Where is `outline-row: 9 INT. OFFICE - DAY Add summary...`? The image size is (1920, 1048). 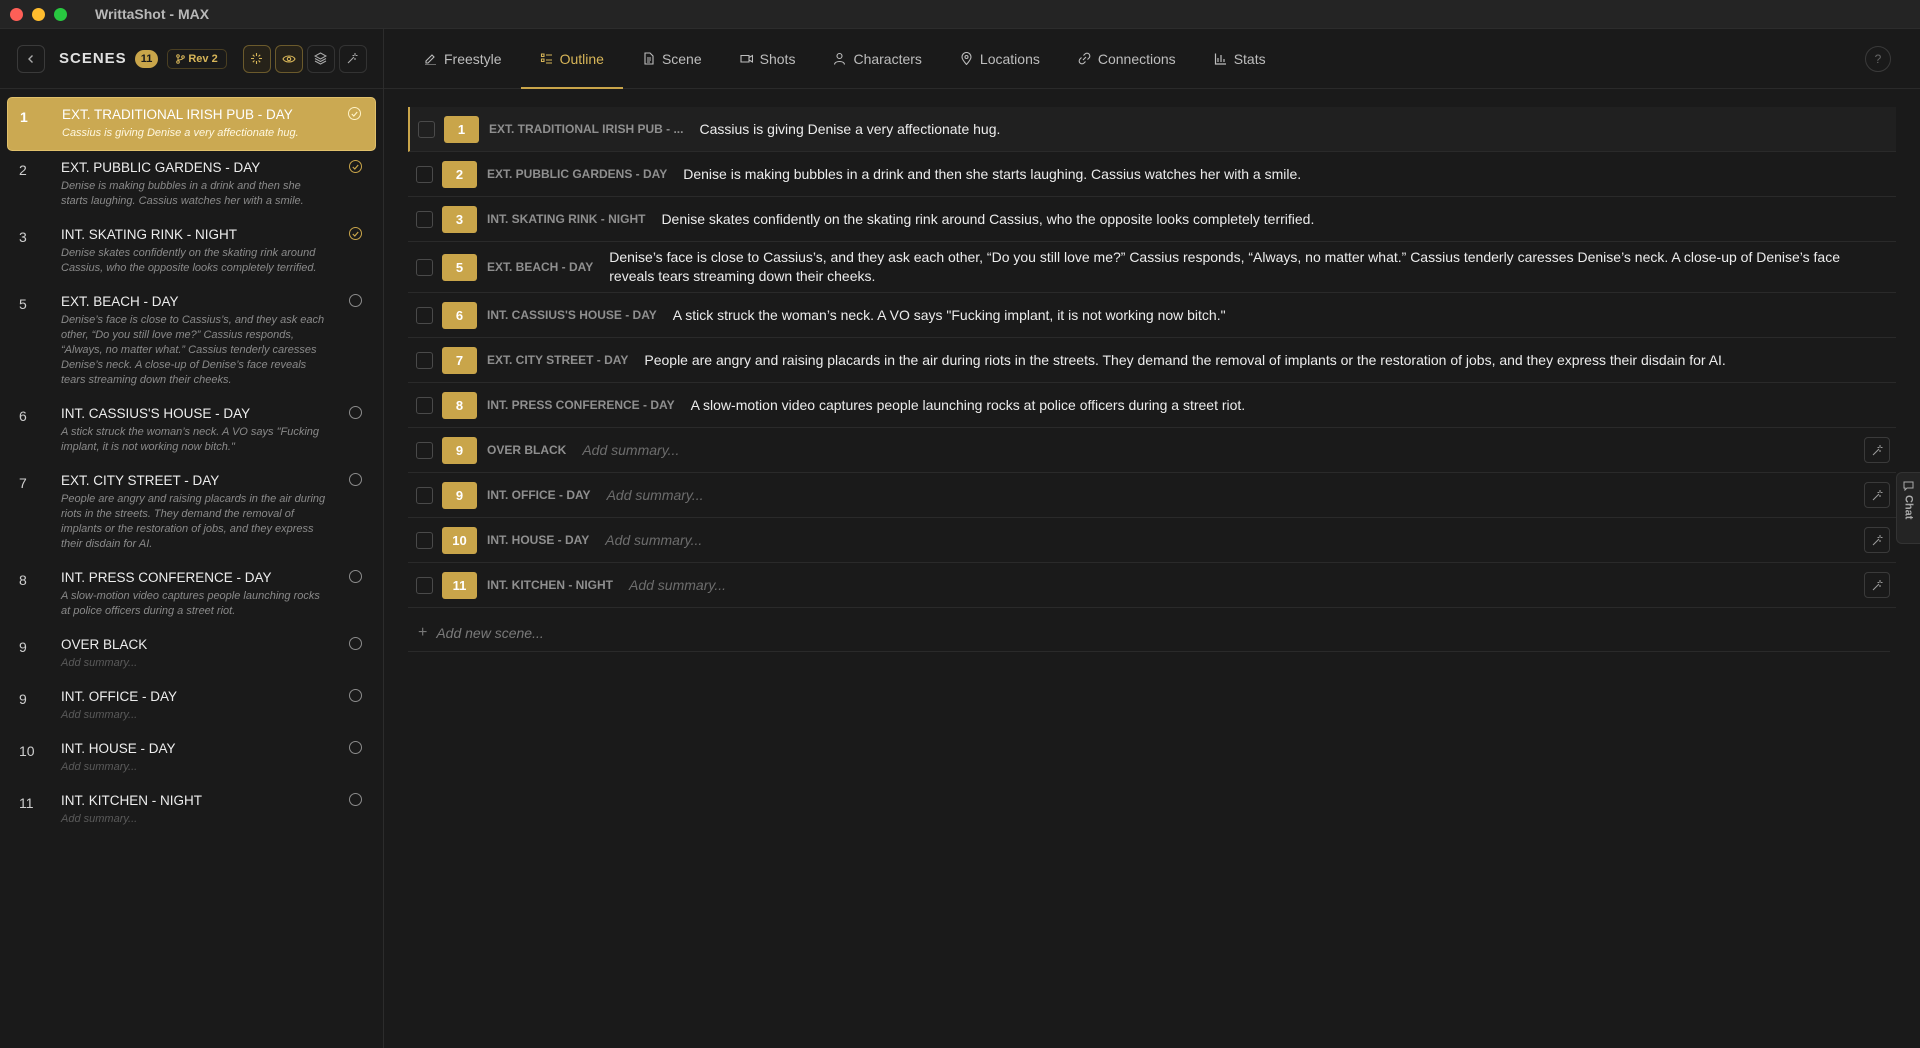 outline-row: 9 INT. OFFICE - DAY Add summary... is located at coordinates (1152, 495).